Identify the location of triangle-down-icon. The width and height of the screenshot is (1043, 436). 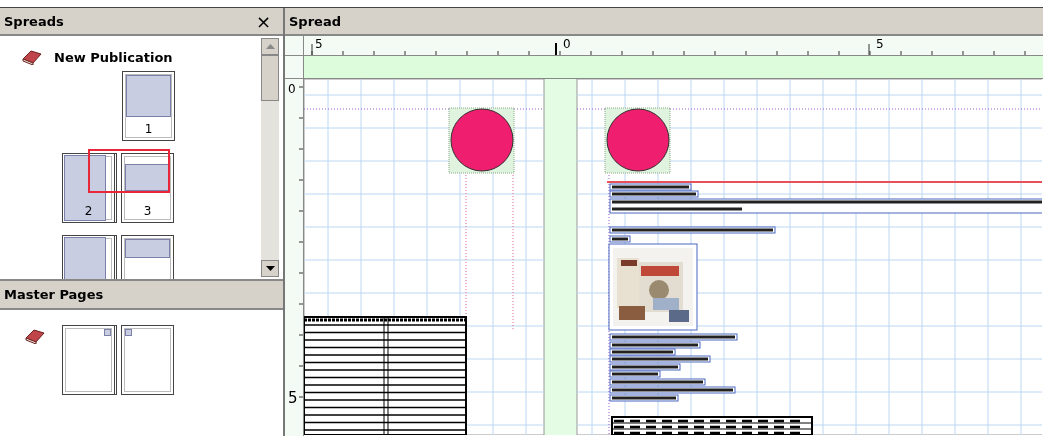
(270, 268).